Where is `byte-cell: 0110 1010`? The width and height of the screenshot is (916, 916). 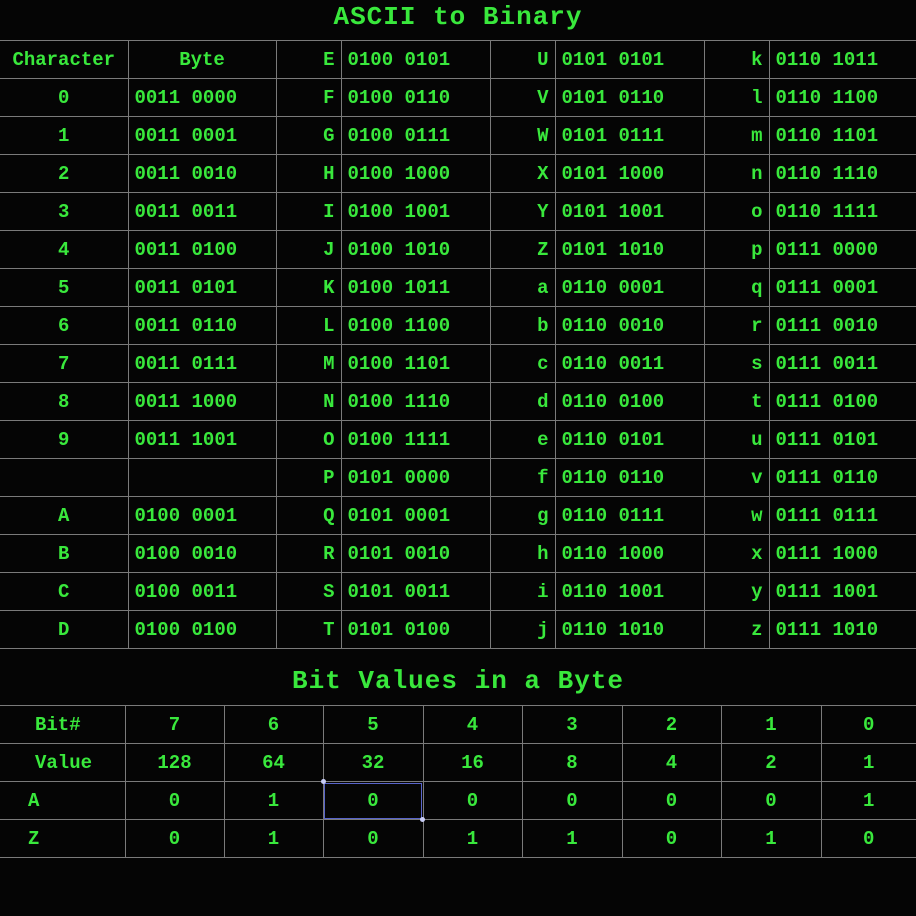
byte-cell: 0110 1010 is located at coordinates (629, 629).